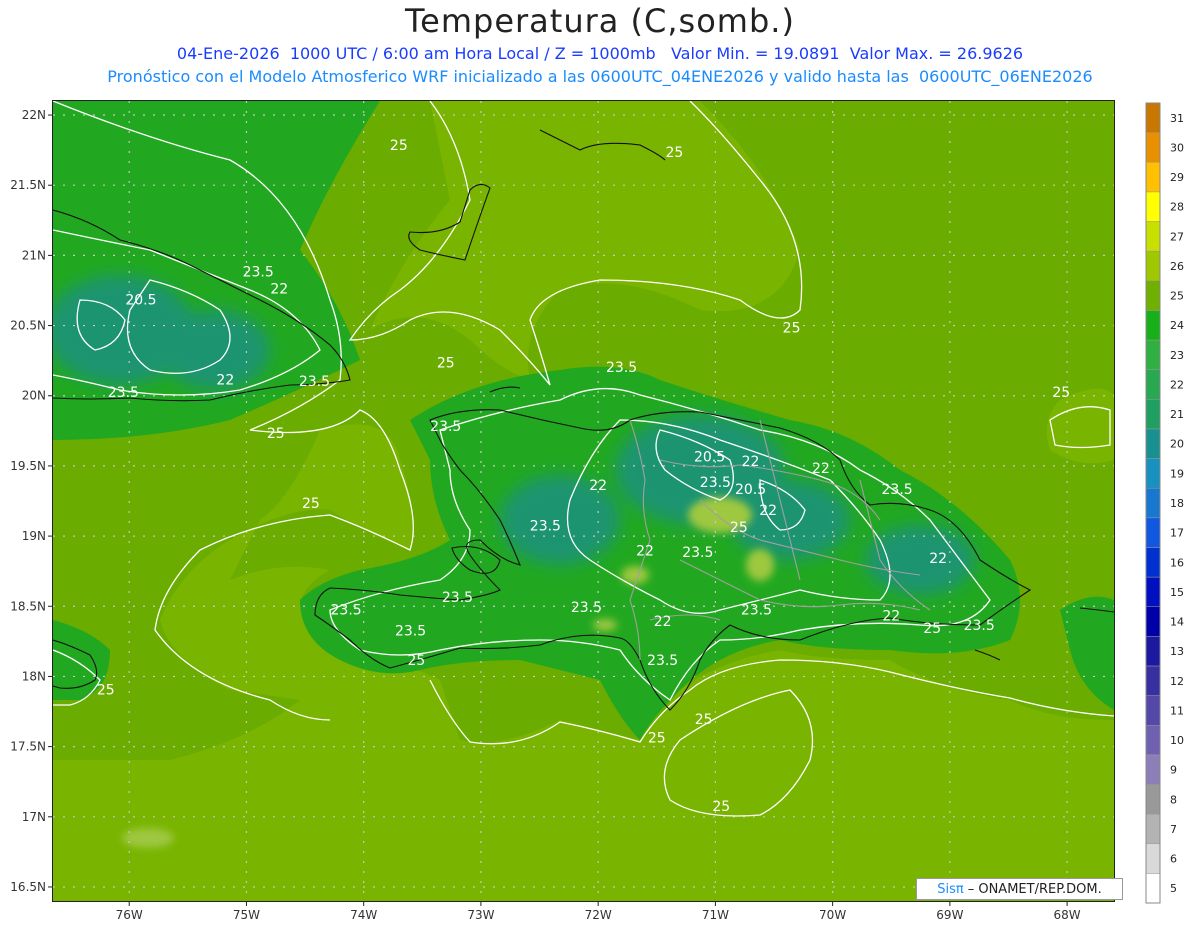 The image size is (1200, 927). I want to click on lat-tick-label: 21.5N, so click(28, 185).